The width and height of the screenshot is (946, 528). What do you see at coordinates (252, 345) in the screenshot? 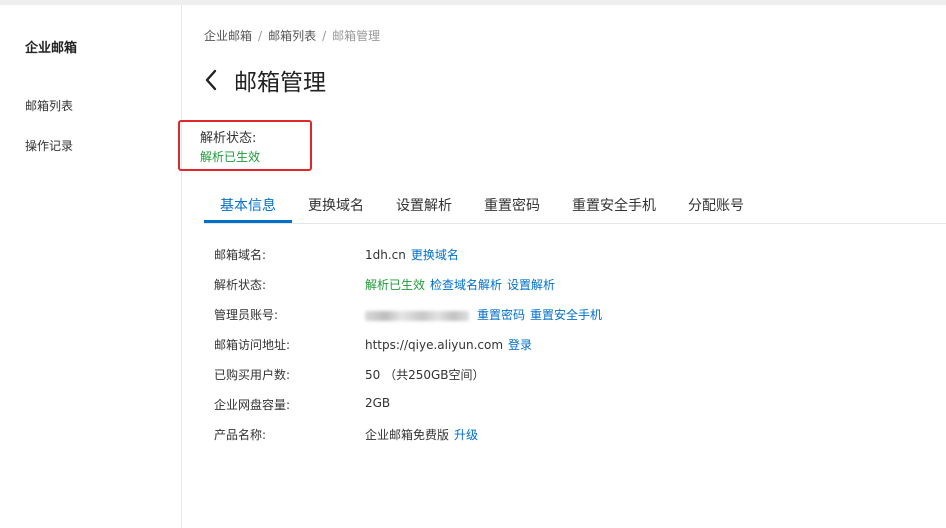
I see `info-label: 邮箱访问地址:` at bounding box center [252, 345].